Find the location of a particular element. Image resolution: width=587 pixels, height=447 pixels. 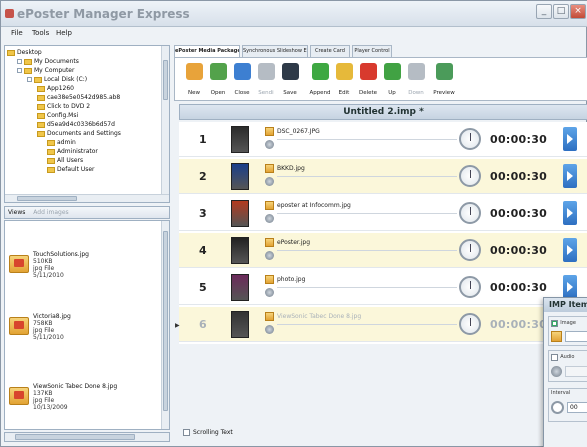

tree-item: App1260 is located at coordinates (55, 88).